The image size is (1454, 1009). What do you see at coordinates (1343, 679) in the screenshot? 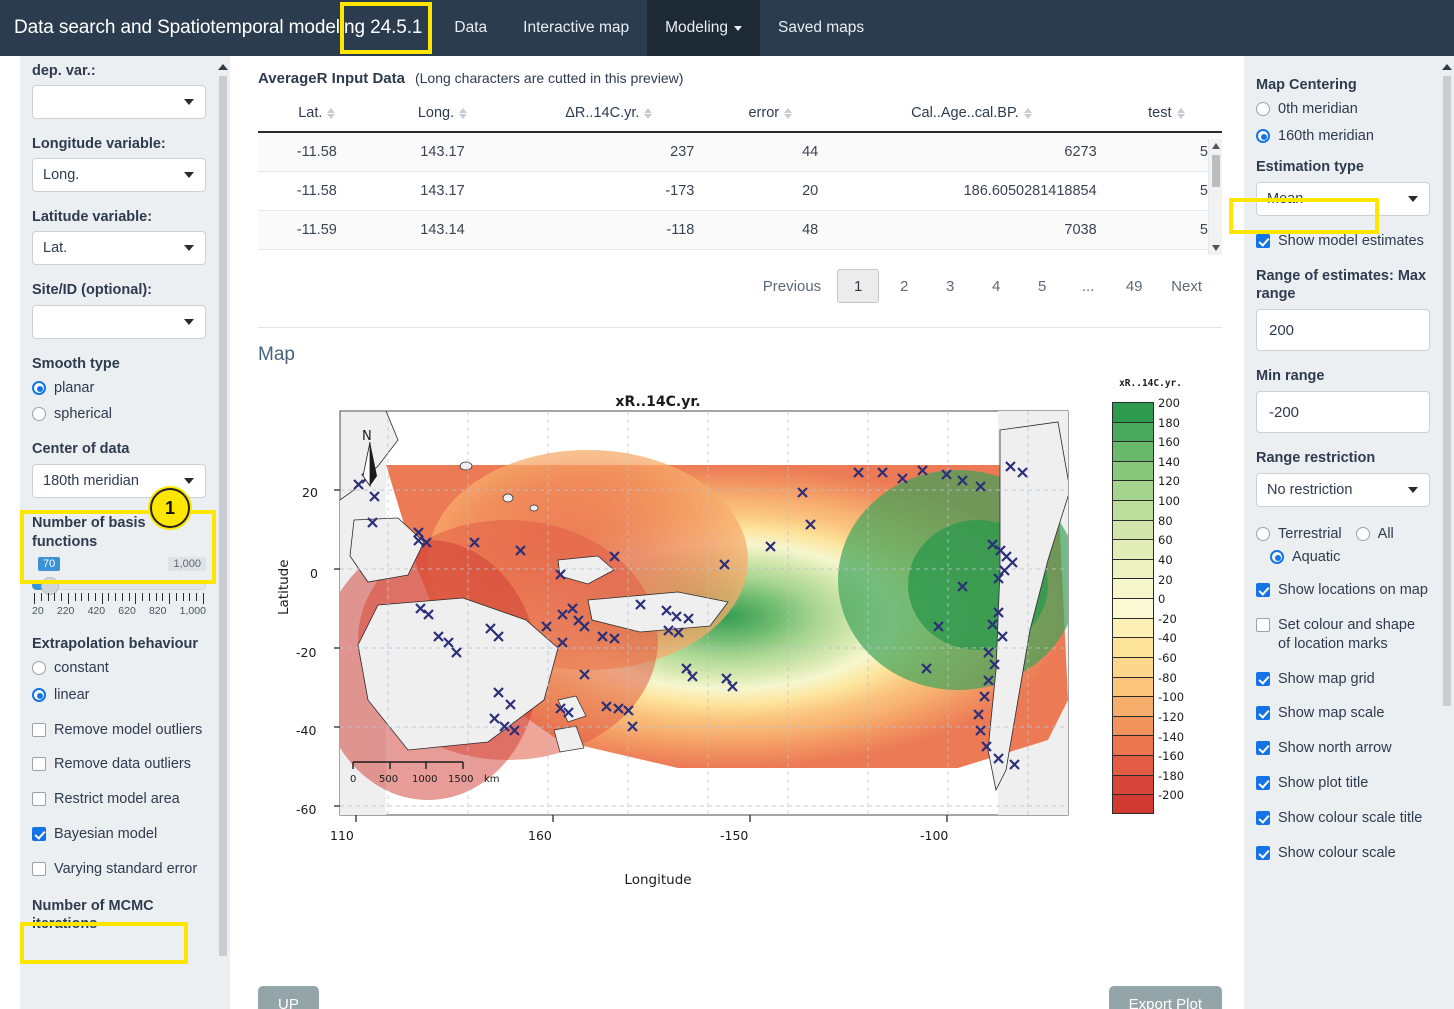
I see `checkbox-show-map-grid: Show map grid` at bounding box center [1343, 679].